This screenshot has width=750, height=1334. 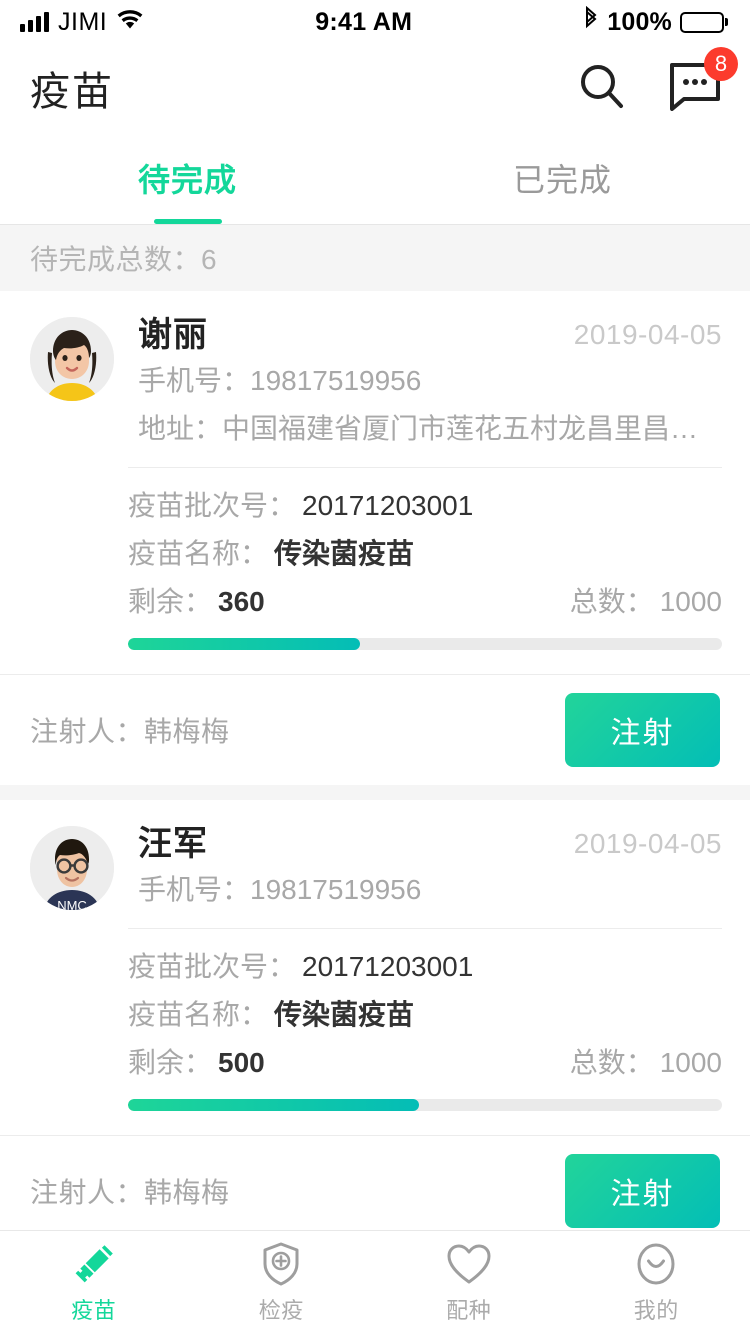 I want to click on nav-item-profile: 我的, so click(x=656, y=1282).